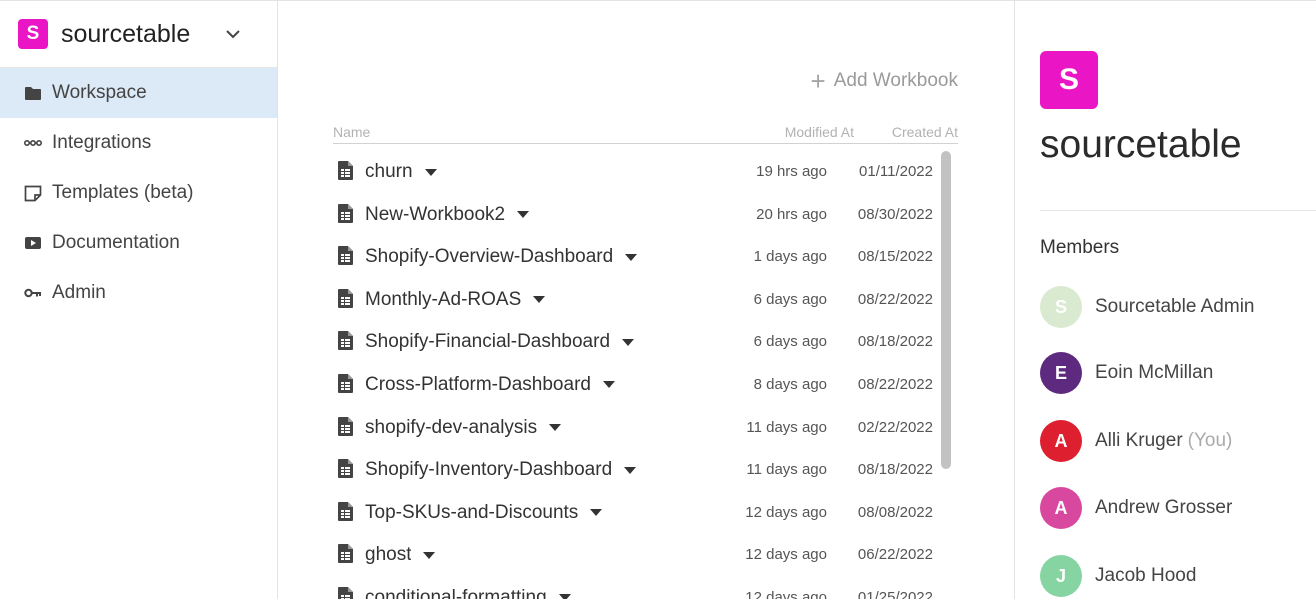  I want to click on member-item: A Andrew Grosser, so click(1138, 508).